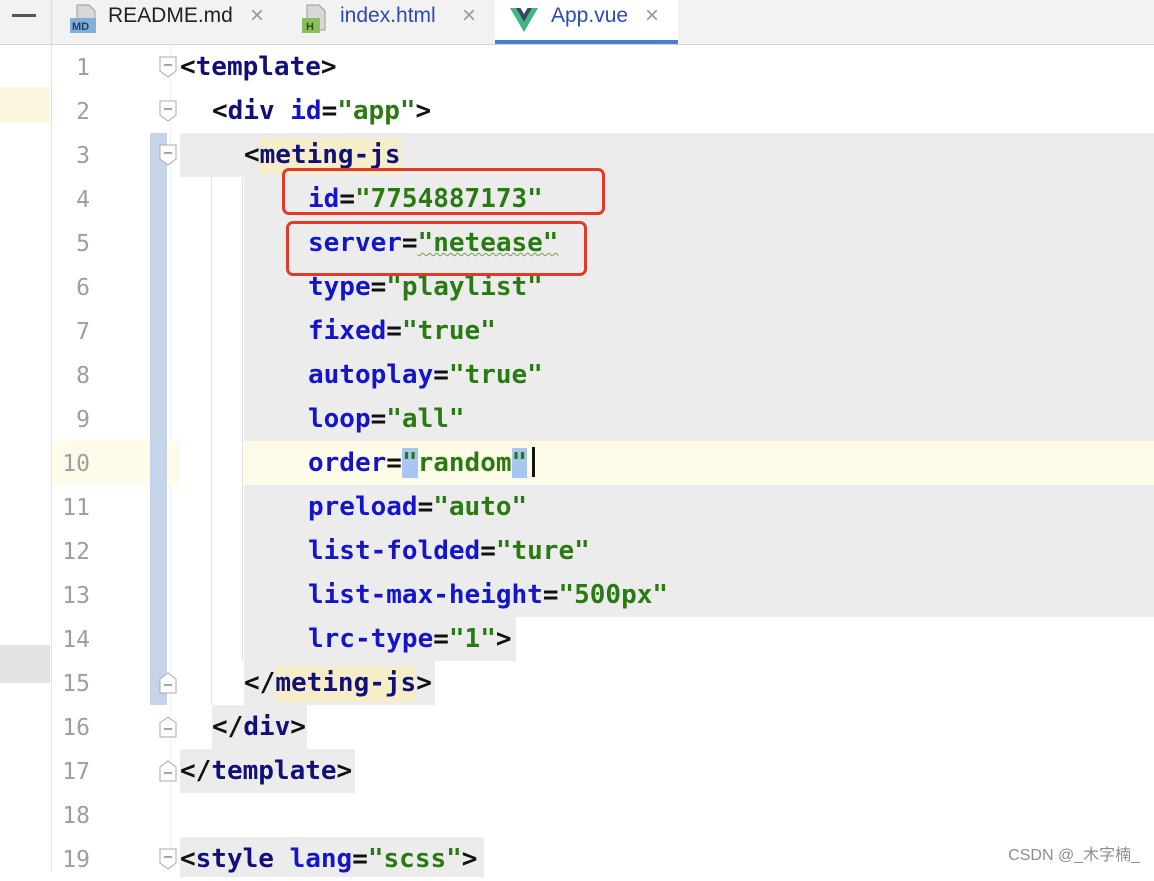 The image size is (1154, 881). Describe the element at coordinates (590, 15) in the screenshot. I see `tab-label: App.vue` at that location.